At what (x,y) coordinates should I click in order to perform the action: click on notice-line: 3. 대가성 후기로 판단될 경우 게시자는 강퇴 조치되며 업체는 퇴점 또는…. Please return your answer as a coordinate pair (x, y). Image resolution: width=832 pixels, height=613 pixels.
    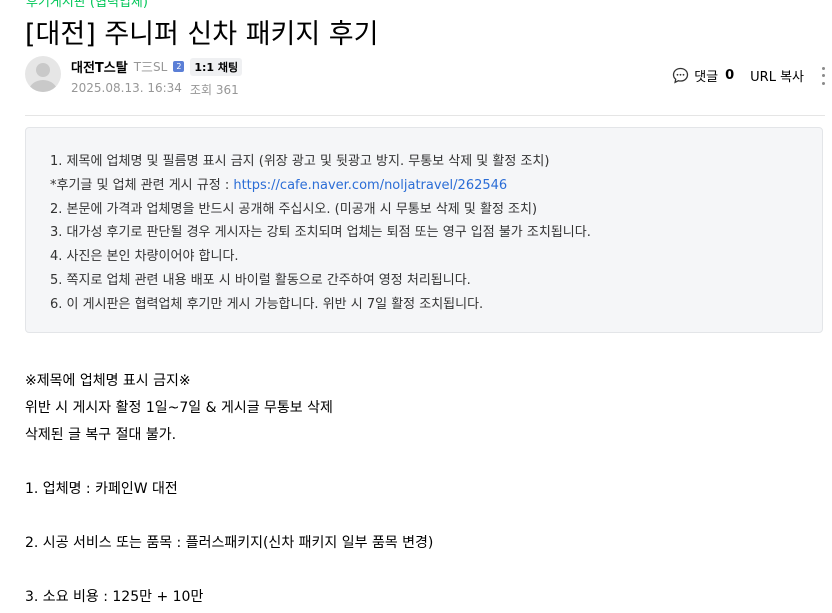
    Looking at the image, I should click on (320, 232).